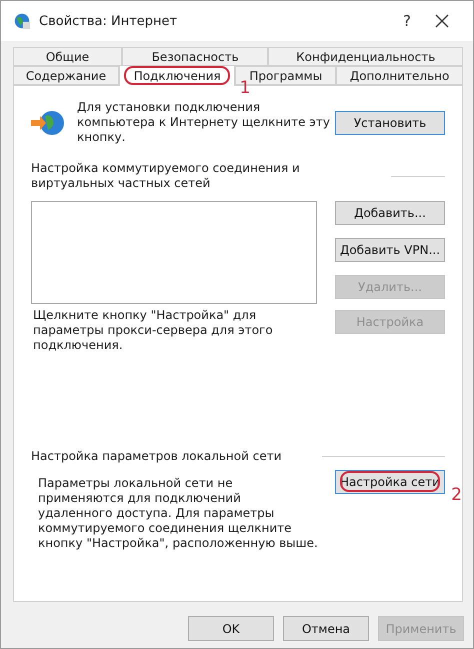  I want to click on lan-description: Параметры локальной сети не применяются для подключений удаленного доступа. Для параметры коммутируемого соединения щелкните кнопку "Настройка", расположенную выше., so click(178, 513).